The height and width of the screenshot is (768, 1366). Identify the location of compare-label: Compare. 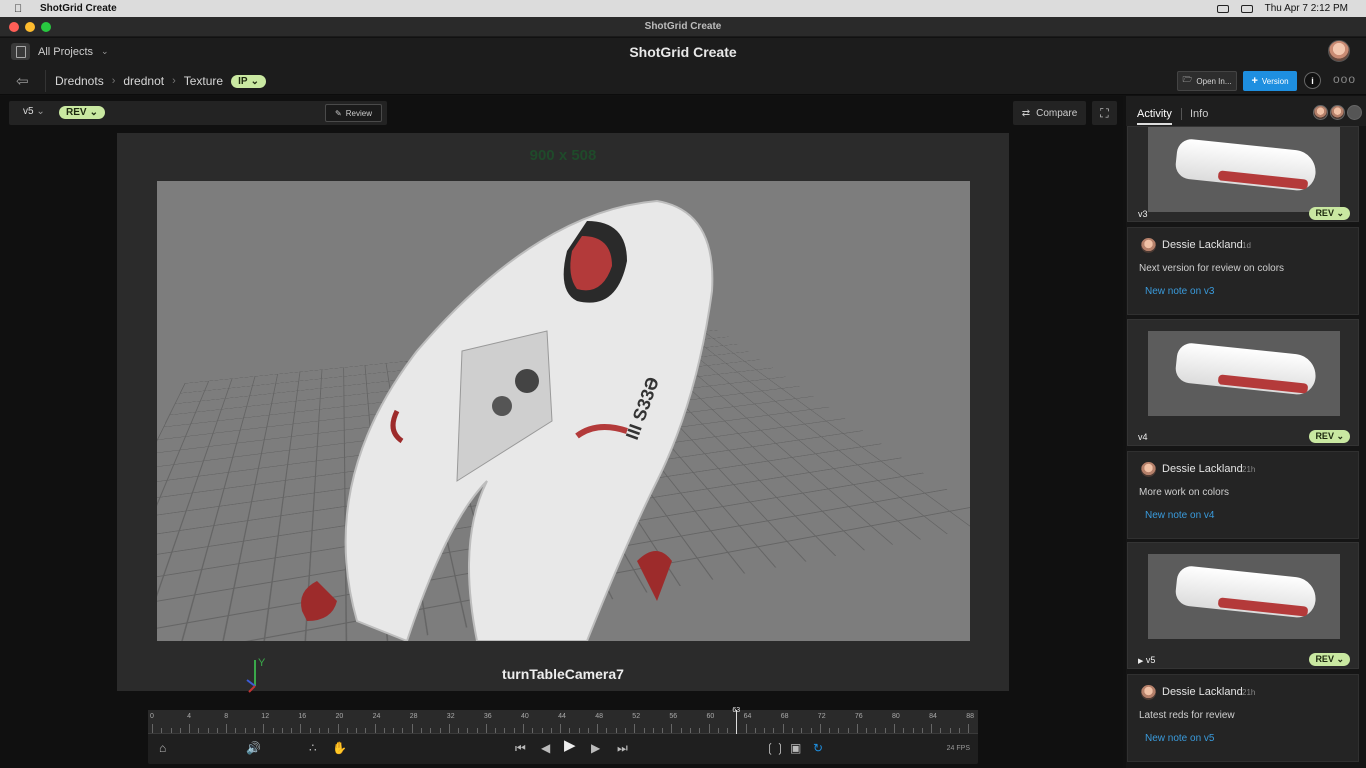
(1056, 113).